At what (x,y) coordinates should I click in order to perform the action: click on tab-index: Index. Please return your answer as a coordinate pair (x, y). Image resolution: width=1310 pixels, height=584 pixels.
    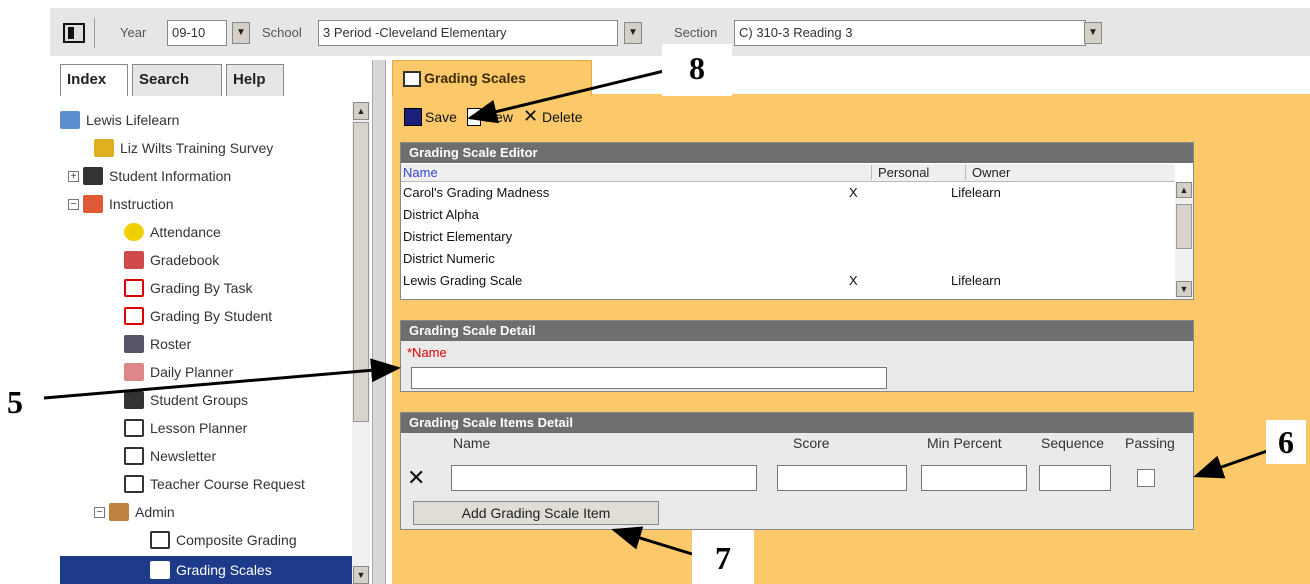
    Looking at the image, I should click on (94, 80).